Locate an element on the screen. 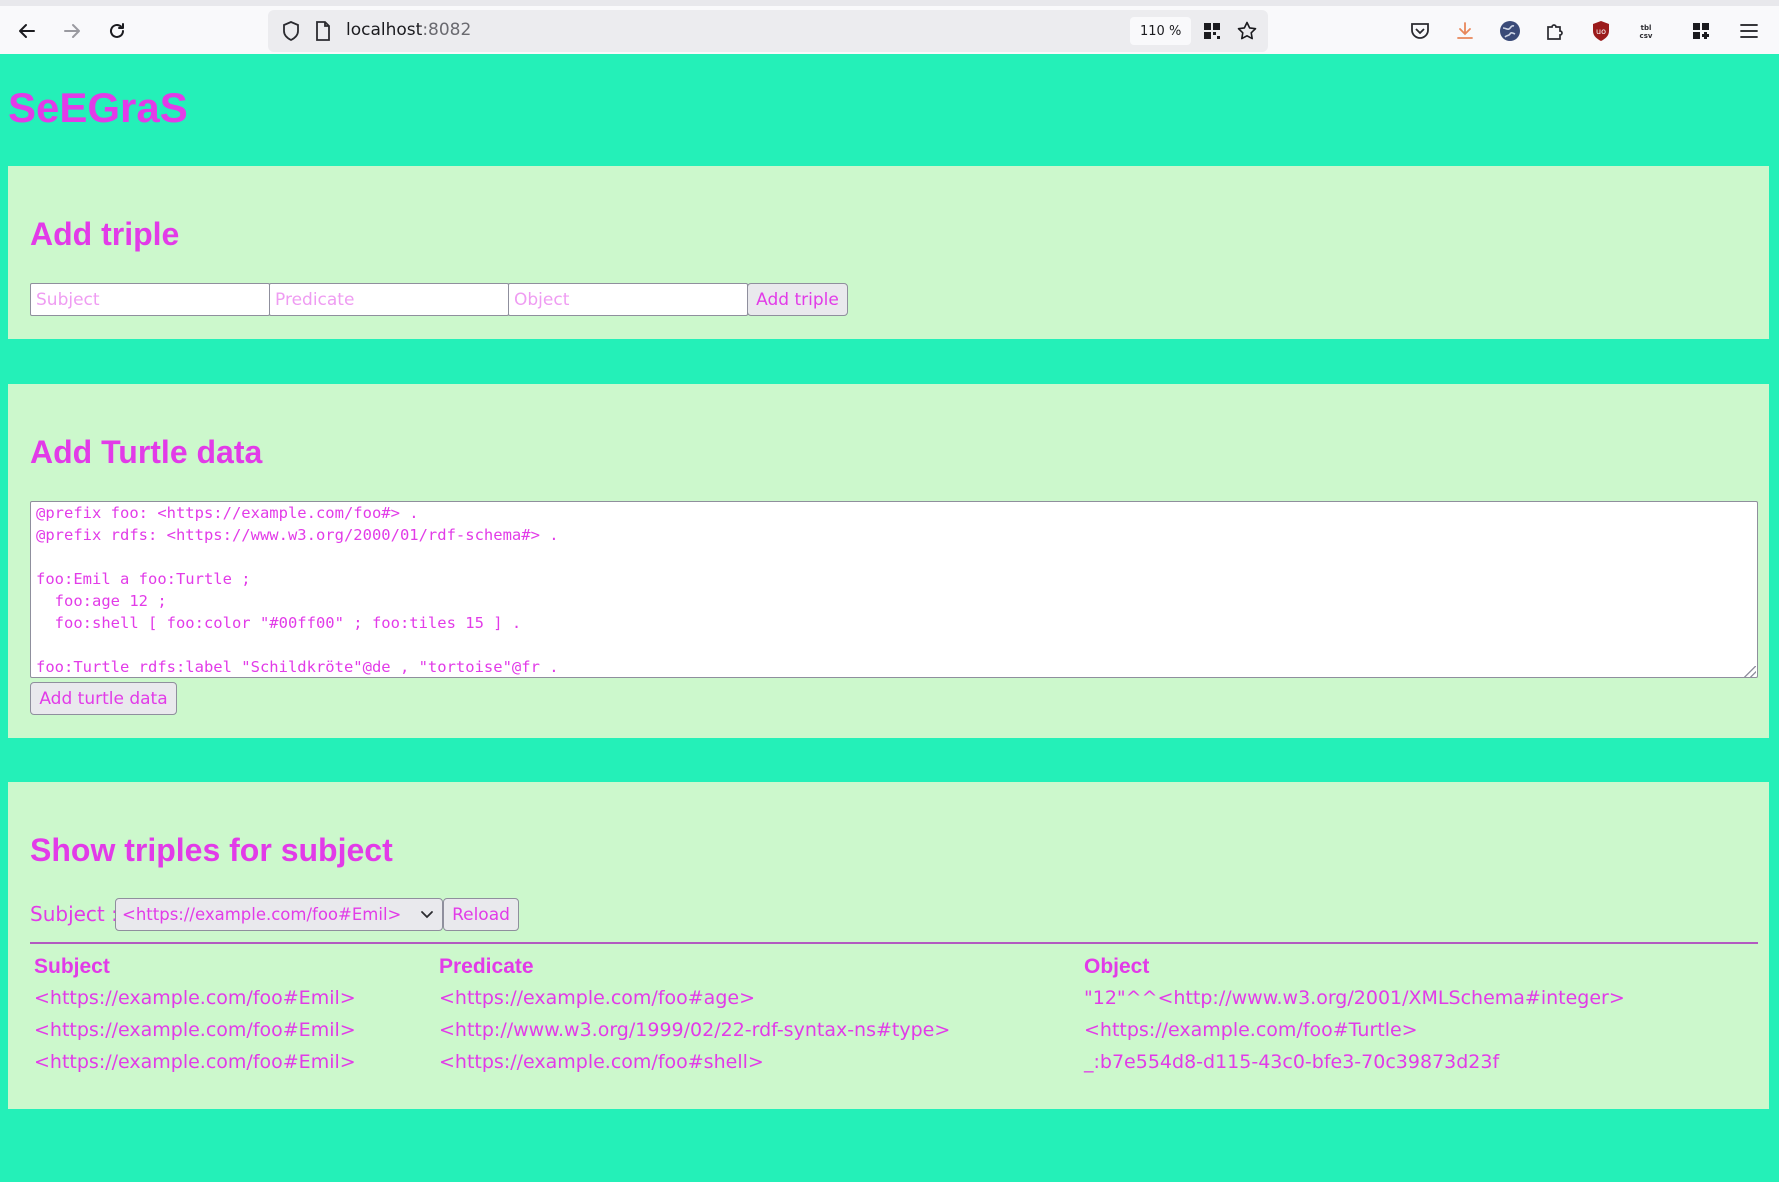  svg-text: tbl is located at coordinates (1646, 28).